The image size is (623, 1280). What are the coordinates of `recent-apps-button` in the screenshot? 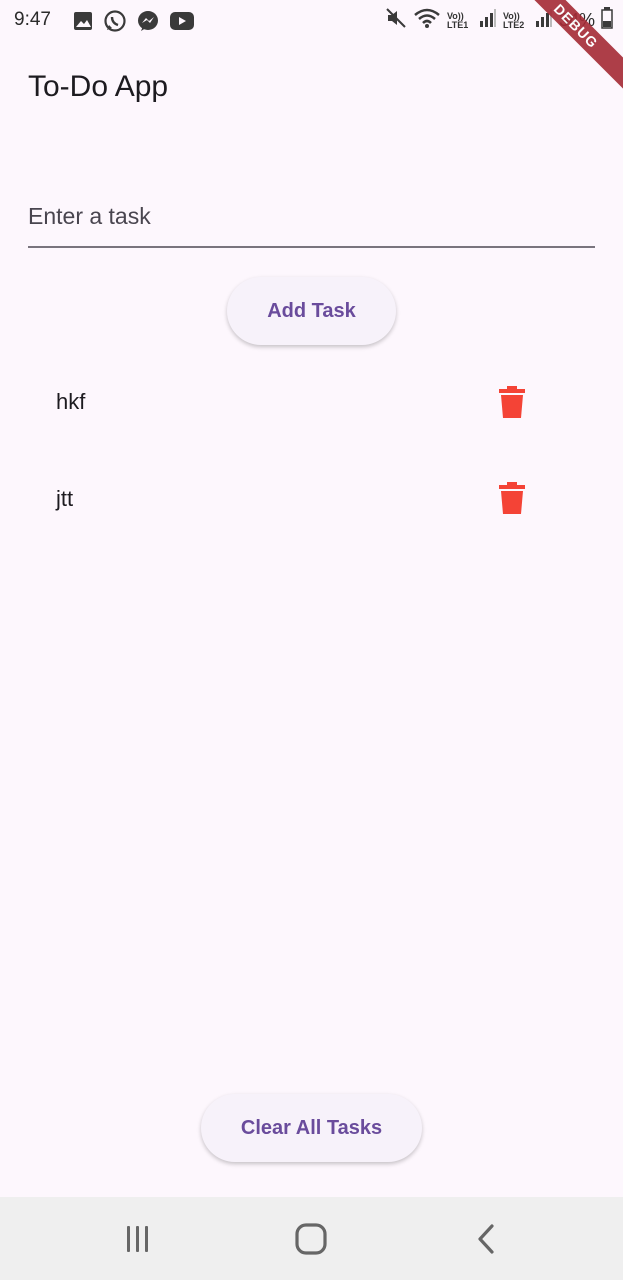 It's located at (138, 1239).